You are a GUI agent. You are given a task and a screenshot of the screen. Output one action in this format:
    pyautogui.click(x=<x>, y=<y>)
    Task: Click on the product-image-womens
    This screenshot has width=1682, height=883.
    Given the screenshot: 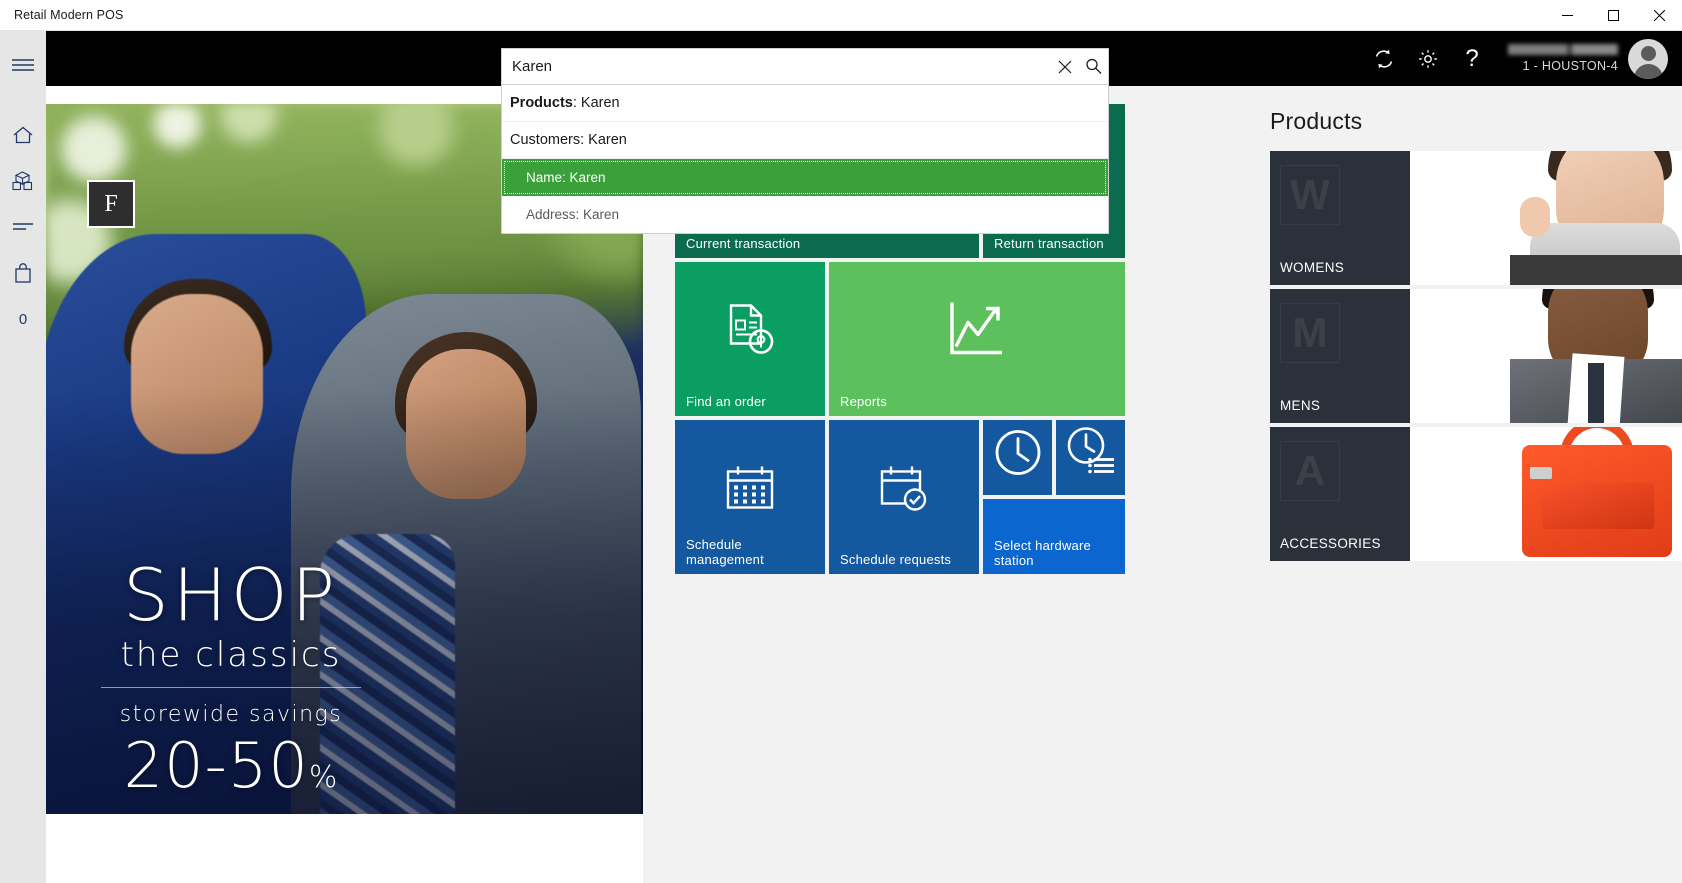 What is the action you would take?
    pyautogui.click(x=1546, y=218)
    